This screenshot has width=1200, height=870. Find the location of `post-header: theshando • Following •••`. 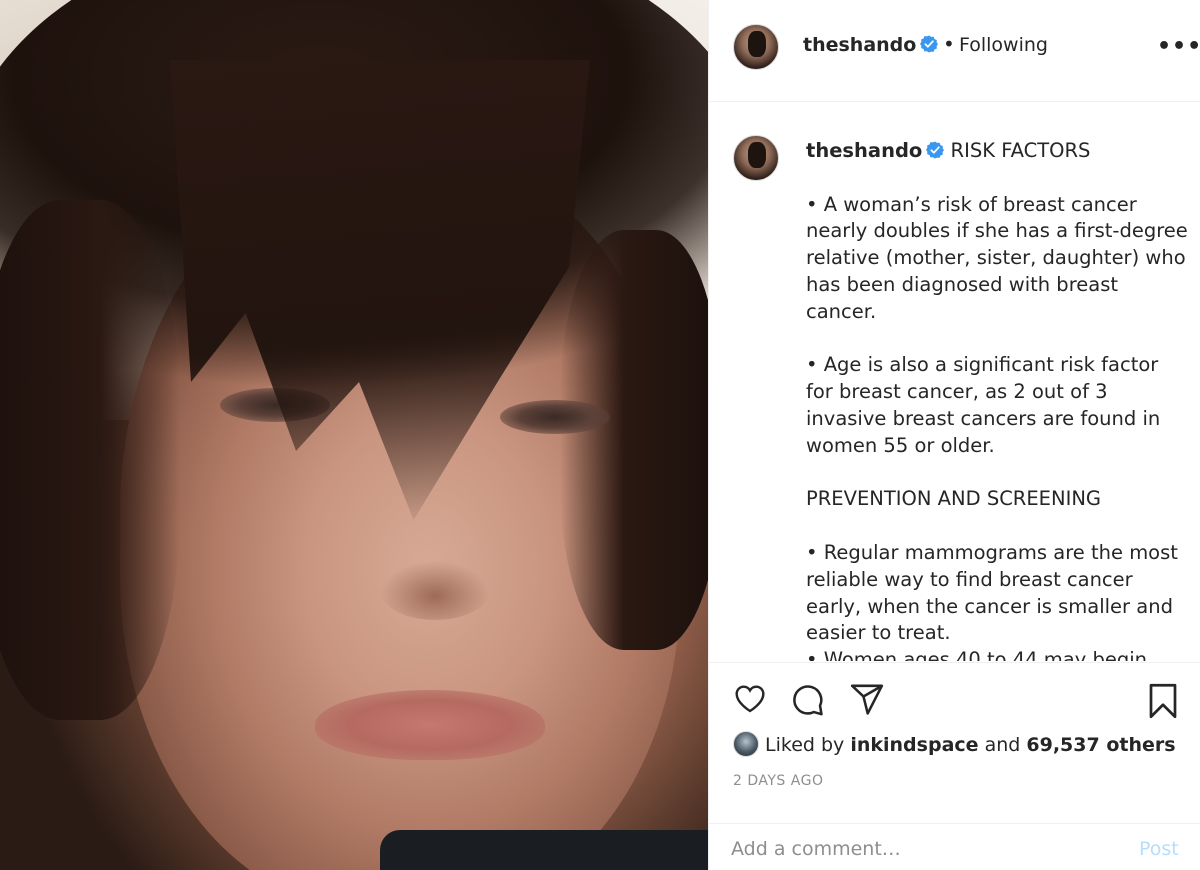

post-header: theshando • Following ••• is located at coordinates (954, 51).